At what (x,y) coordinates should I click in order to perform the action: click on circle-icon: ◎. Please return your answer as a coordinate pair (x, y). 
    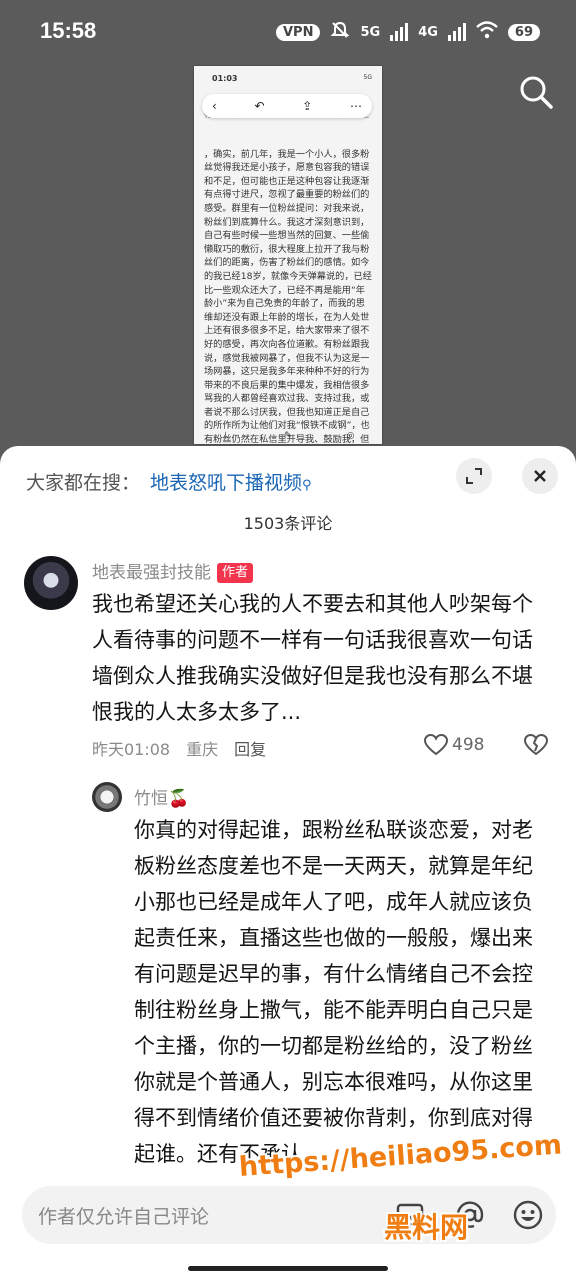
    Looking at the image, I should click on (350, 436).